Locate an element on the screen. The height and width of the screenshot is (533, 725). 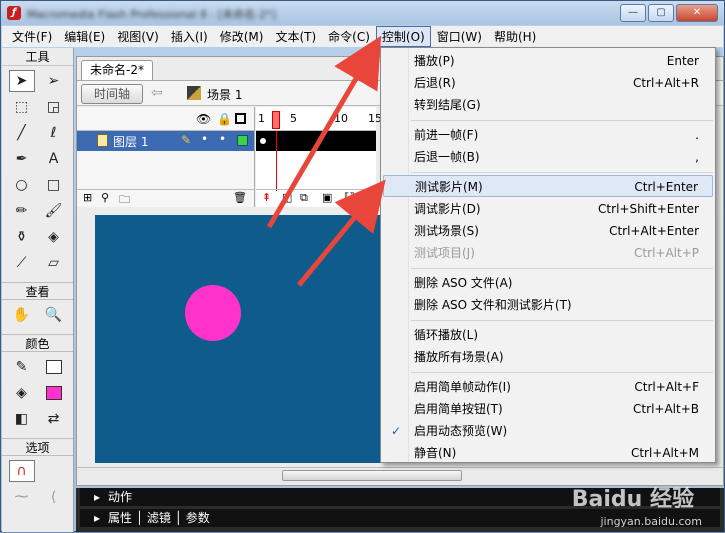
arrow-to-test-movie is located at coordinates (341, 233).